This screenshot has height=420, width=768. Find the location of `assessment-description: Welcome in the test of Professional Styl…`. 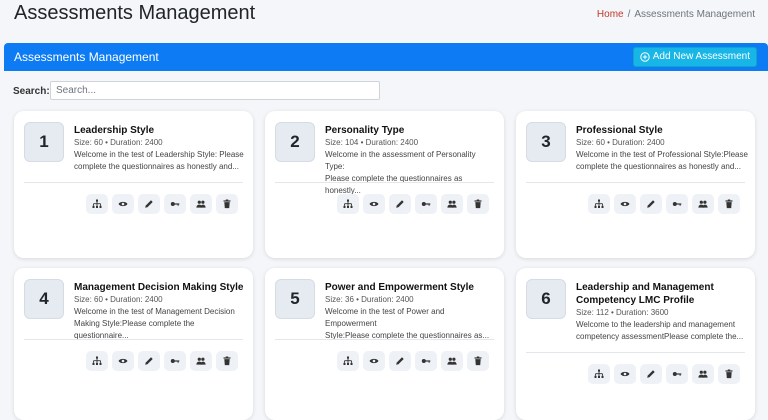

assessment-description: Welcome in the test of Professional Styl… is located at coordinates (662, 161).